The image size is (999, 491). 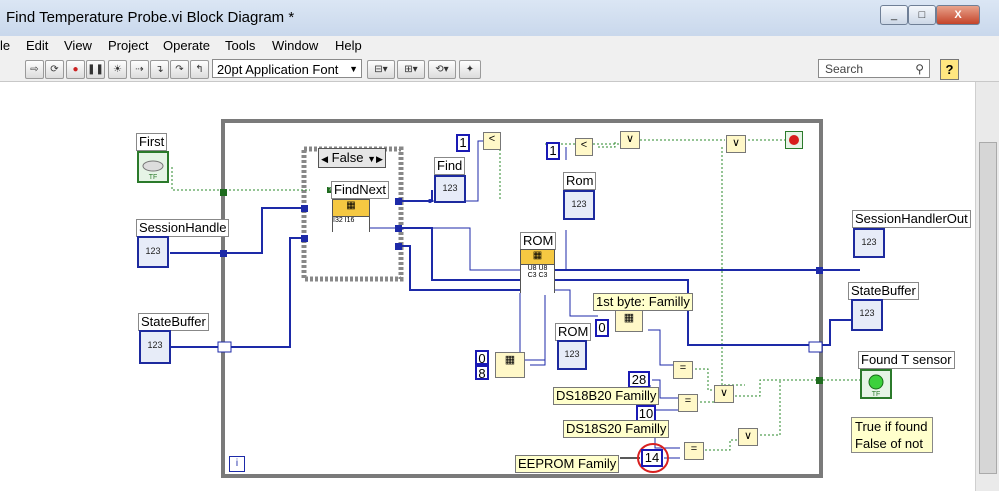 What do you see at coordinates (876, 384) in the screenshot?
I see `found-t-sensor-indicator: TF` at bounding box center [876, 384].